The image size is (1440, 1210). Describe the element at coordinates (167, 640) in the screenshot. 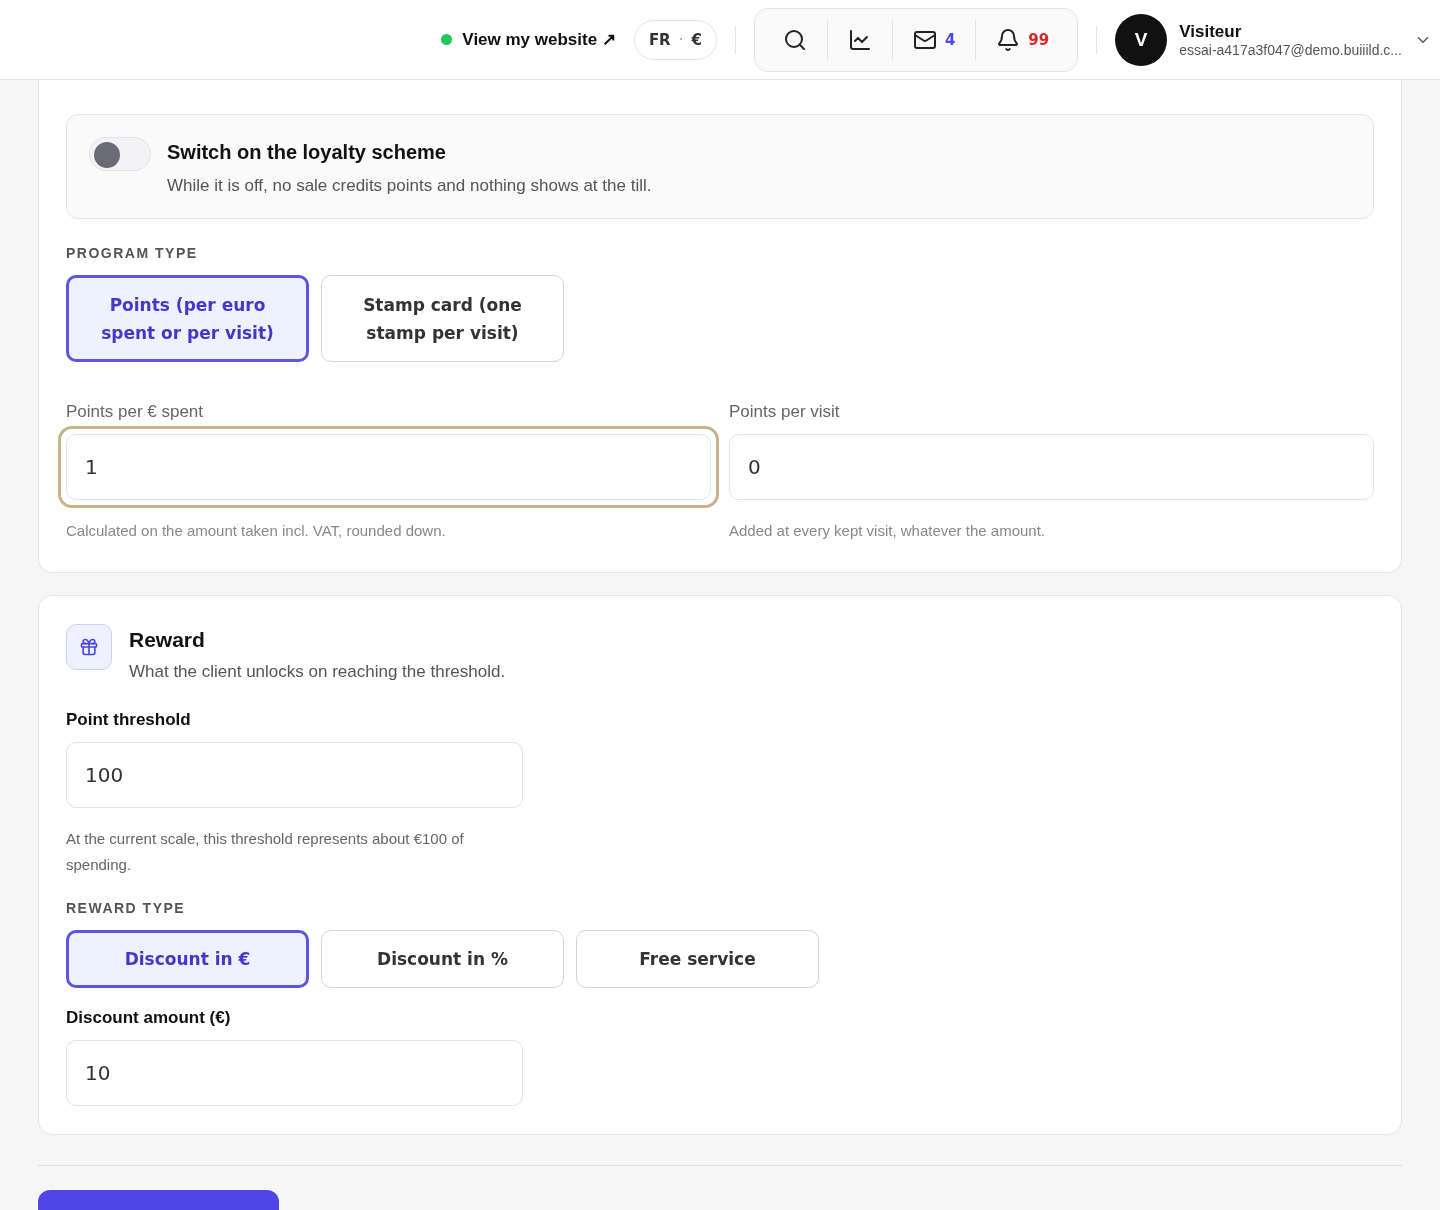

I see `card-title: Reward` at that location.